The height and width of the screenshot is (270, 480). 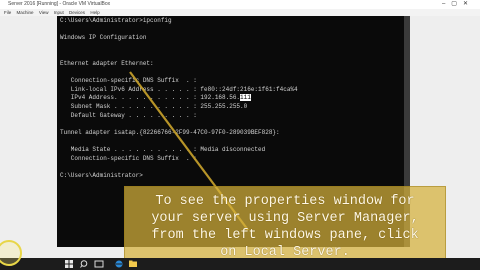 I want to click on windows-start-icon, so click(x=69, y=264).